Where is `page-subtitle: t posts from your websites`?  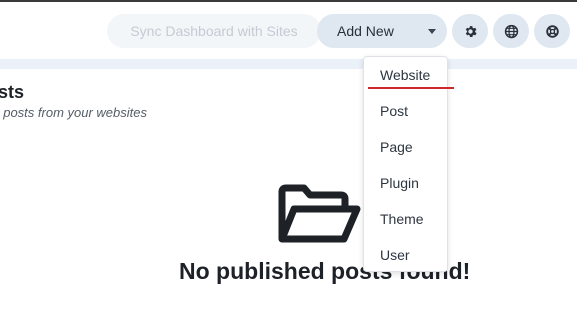
page-subtitle: t posts from your websites is located at coordinates (73, 112).